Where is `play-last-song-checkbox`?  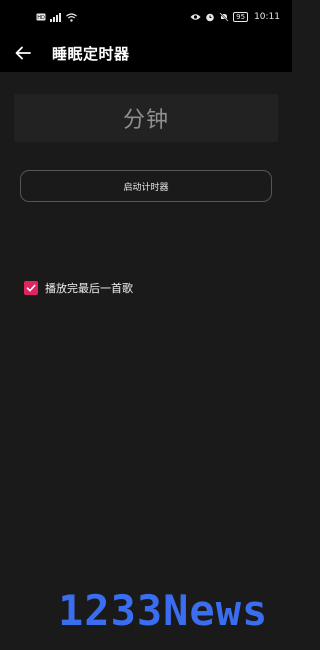 play-last-song-checkbox is located at coordinates (31, 288).